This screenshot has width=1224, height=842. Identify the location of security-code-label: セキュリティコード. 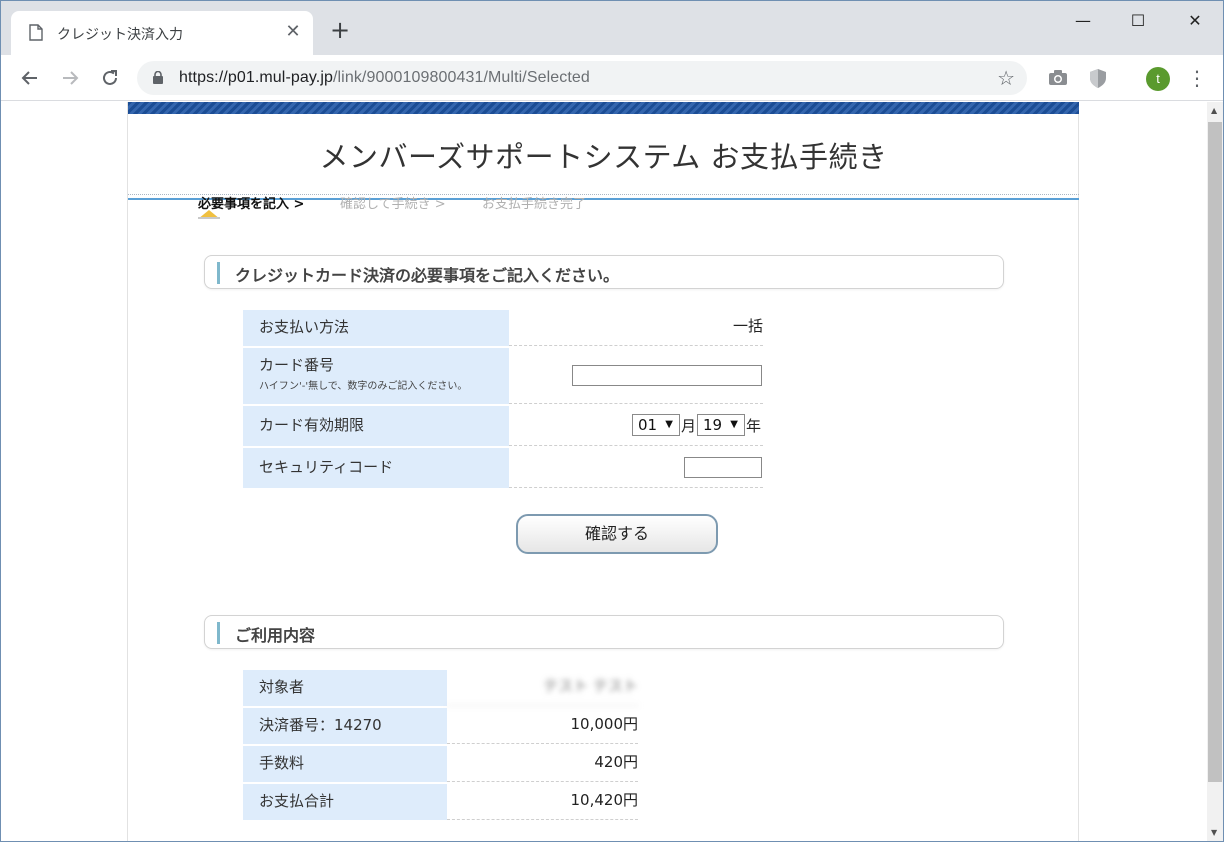
(376, 468).